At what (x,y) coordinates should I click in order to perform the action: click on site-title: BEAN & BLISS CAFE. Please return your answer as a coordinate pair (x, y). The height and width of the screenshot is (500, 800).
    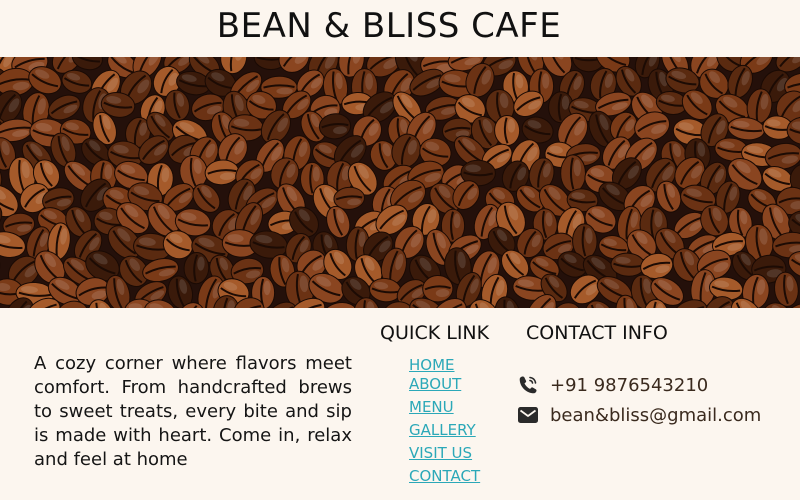
    Looking at the image, I should click on (389, 26).